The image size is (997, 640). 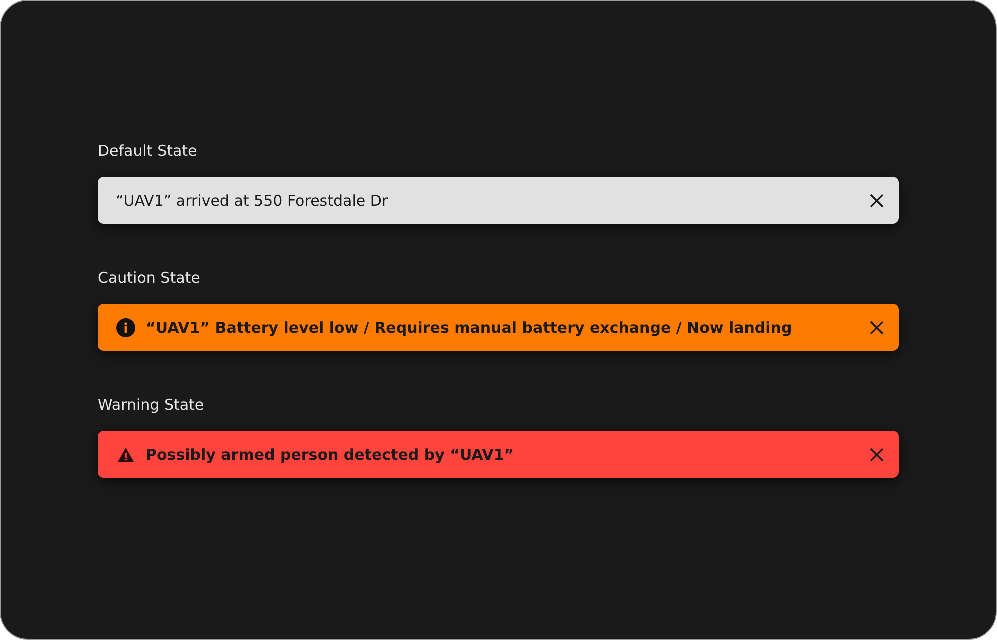 What do you see at coordinates (253, 201) in the screenshot?
I see `notification-message: “UAV1” arrived at 550 Forestdale Dr` at bounding box center [253, 201].